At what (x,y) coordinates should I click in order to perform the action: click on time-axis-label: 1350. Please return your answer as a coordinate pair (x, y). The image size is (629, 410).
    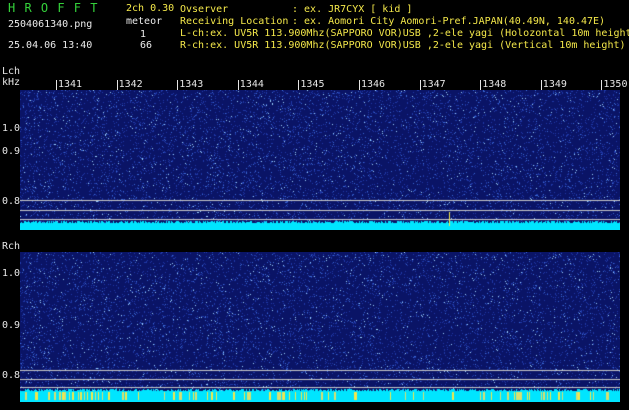
    Looking at the image, I should click on (615, 84).